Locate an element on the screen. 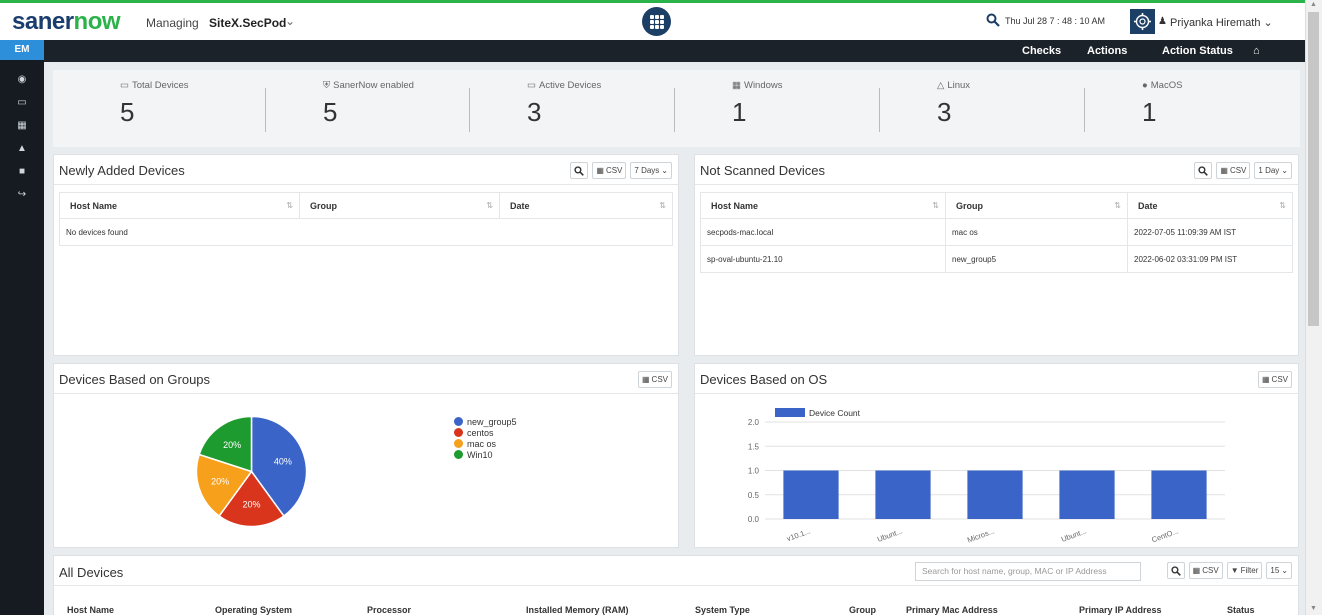 The height and width of the screenshot is (615, 1322). column-header-group: Group is located at coordinates (862, 610).